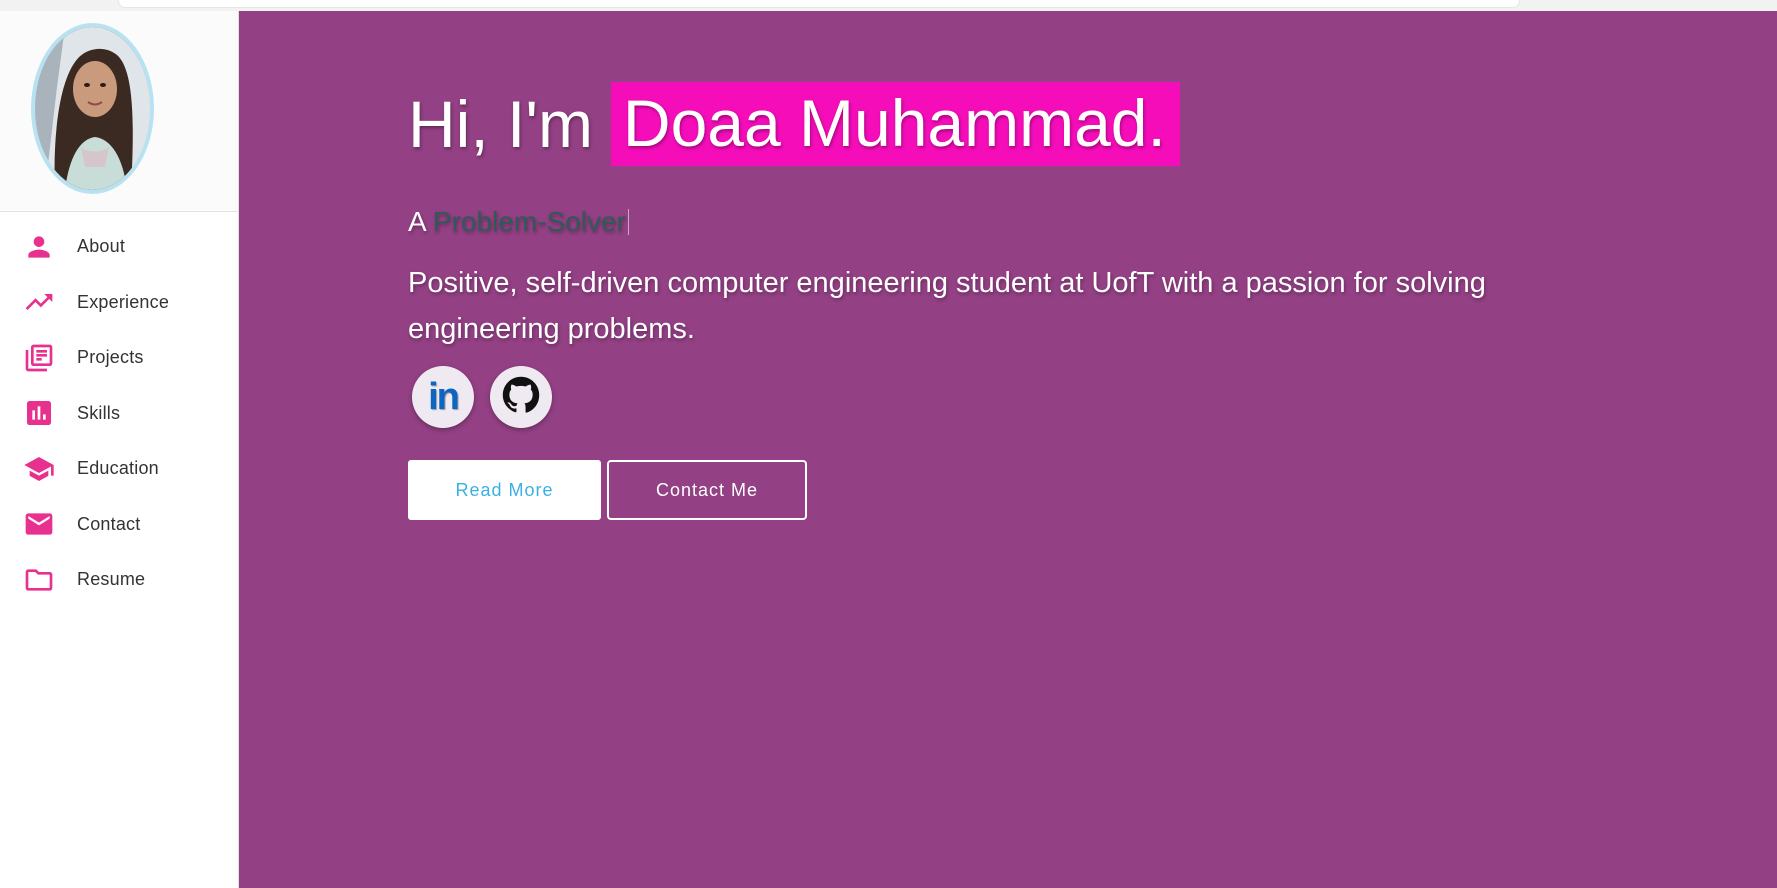  I want to click on greeting-heading: Hi, I'm Doaa Muhammad., so click(1008, 124).